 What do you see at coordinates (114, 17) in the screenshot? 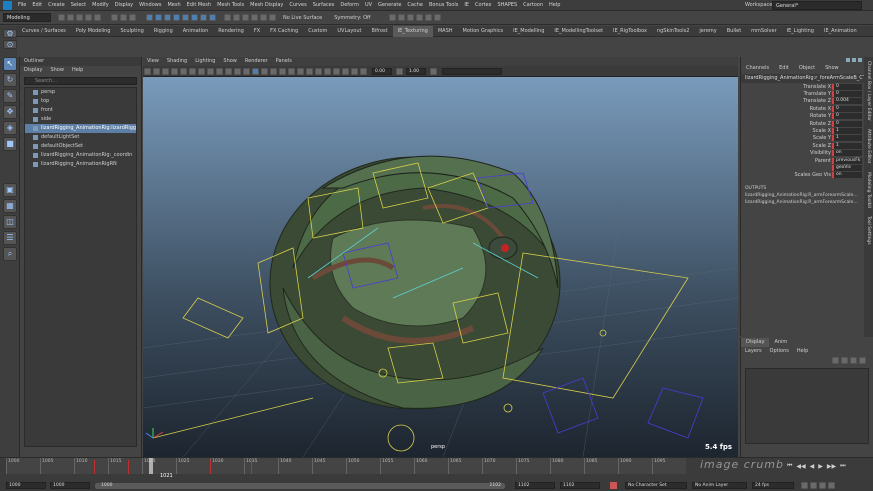
I see `select-hierarchy-icon` at bounding box center [114, 17].